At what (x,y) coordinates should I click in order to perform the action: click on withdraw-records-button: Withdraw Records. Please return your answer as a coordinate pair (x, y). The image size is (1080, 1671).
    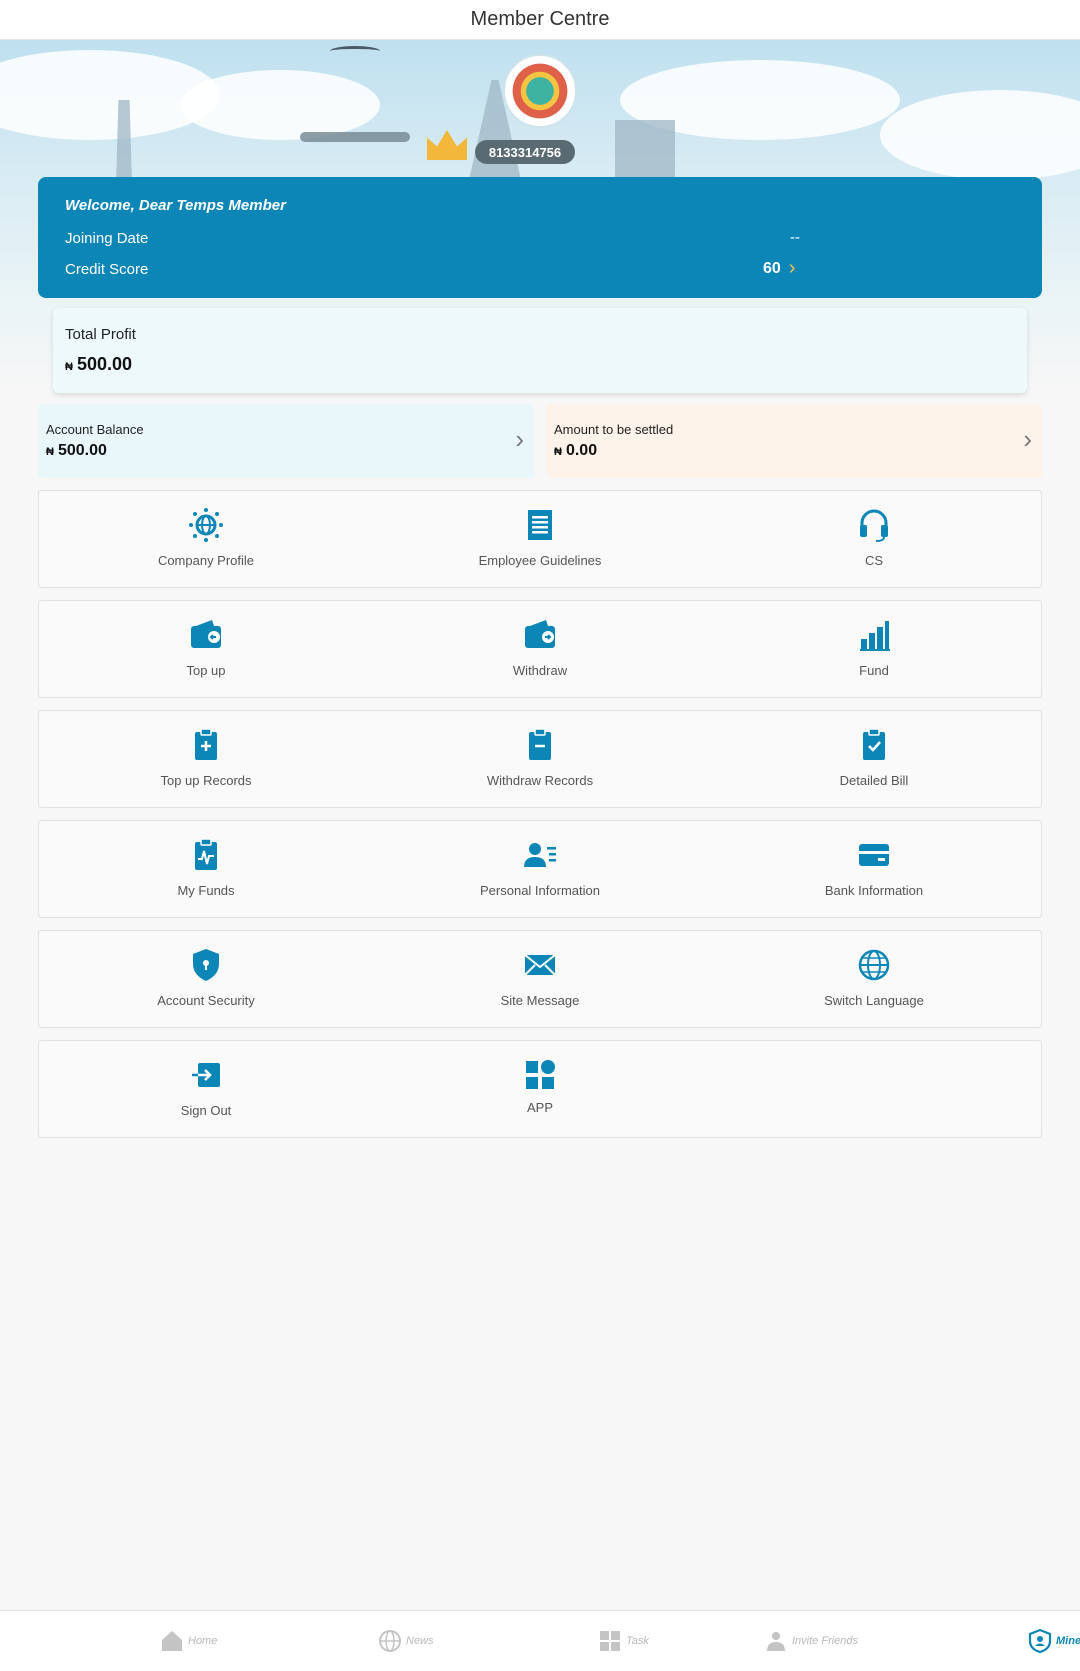
    Looking at the image, I should click on (540, 760).